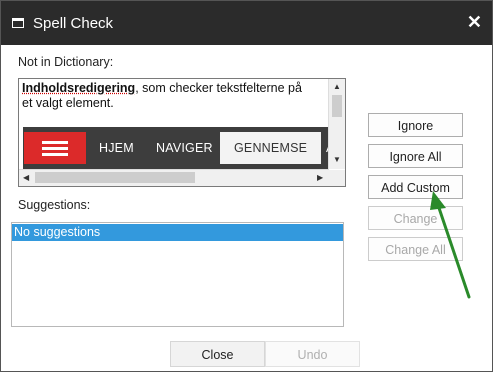 Image resolution: width=493 pixels, height=372 pixels. What do you see at coordinates (450, 245) in the screenshot?
I see `annotation-arrow-icon` at bounding box center [450, 245].